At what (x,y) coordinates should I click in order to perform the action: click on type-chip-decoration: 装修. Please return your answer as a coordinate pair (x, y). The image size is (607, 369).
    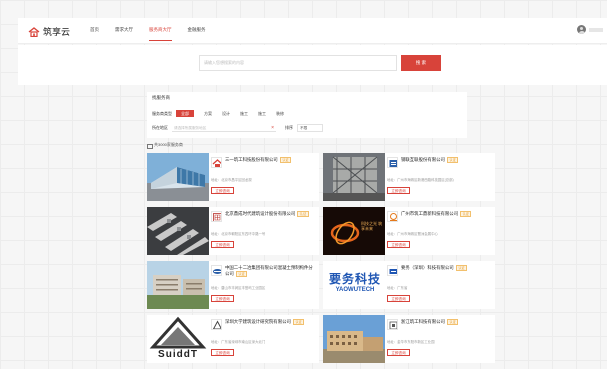
    Looking at the image, I should click on (280, 113).